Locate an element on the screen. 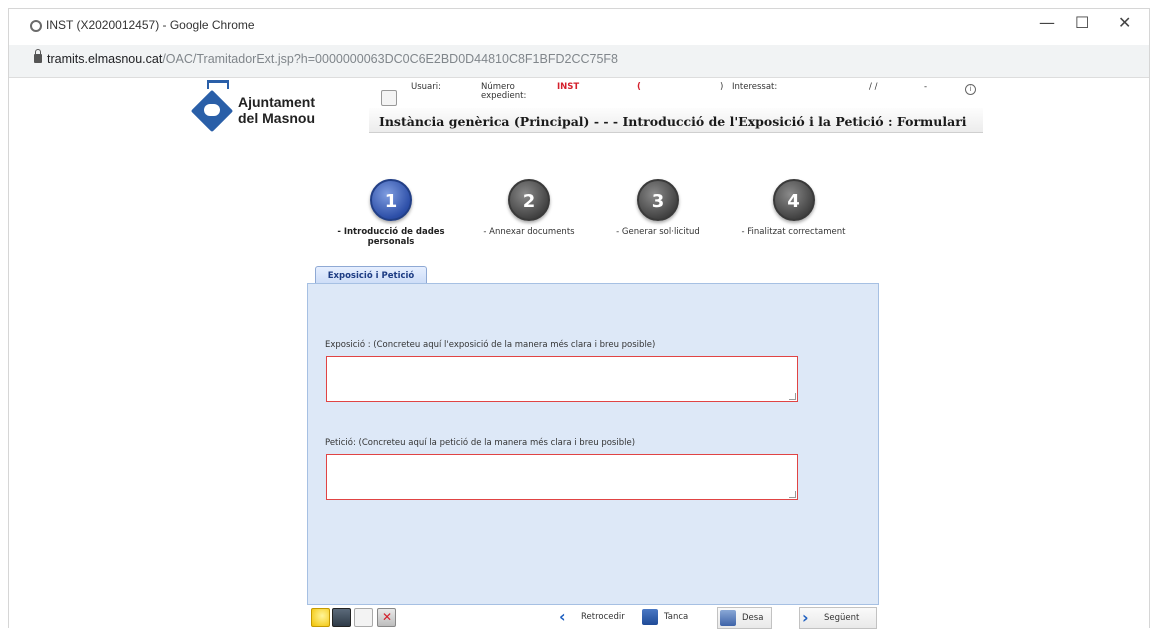 The width and height of the screenshot is (1158, 630). interessat-label: Interessat: is located at coordinates (755, 87).